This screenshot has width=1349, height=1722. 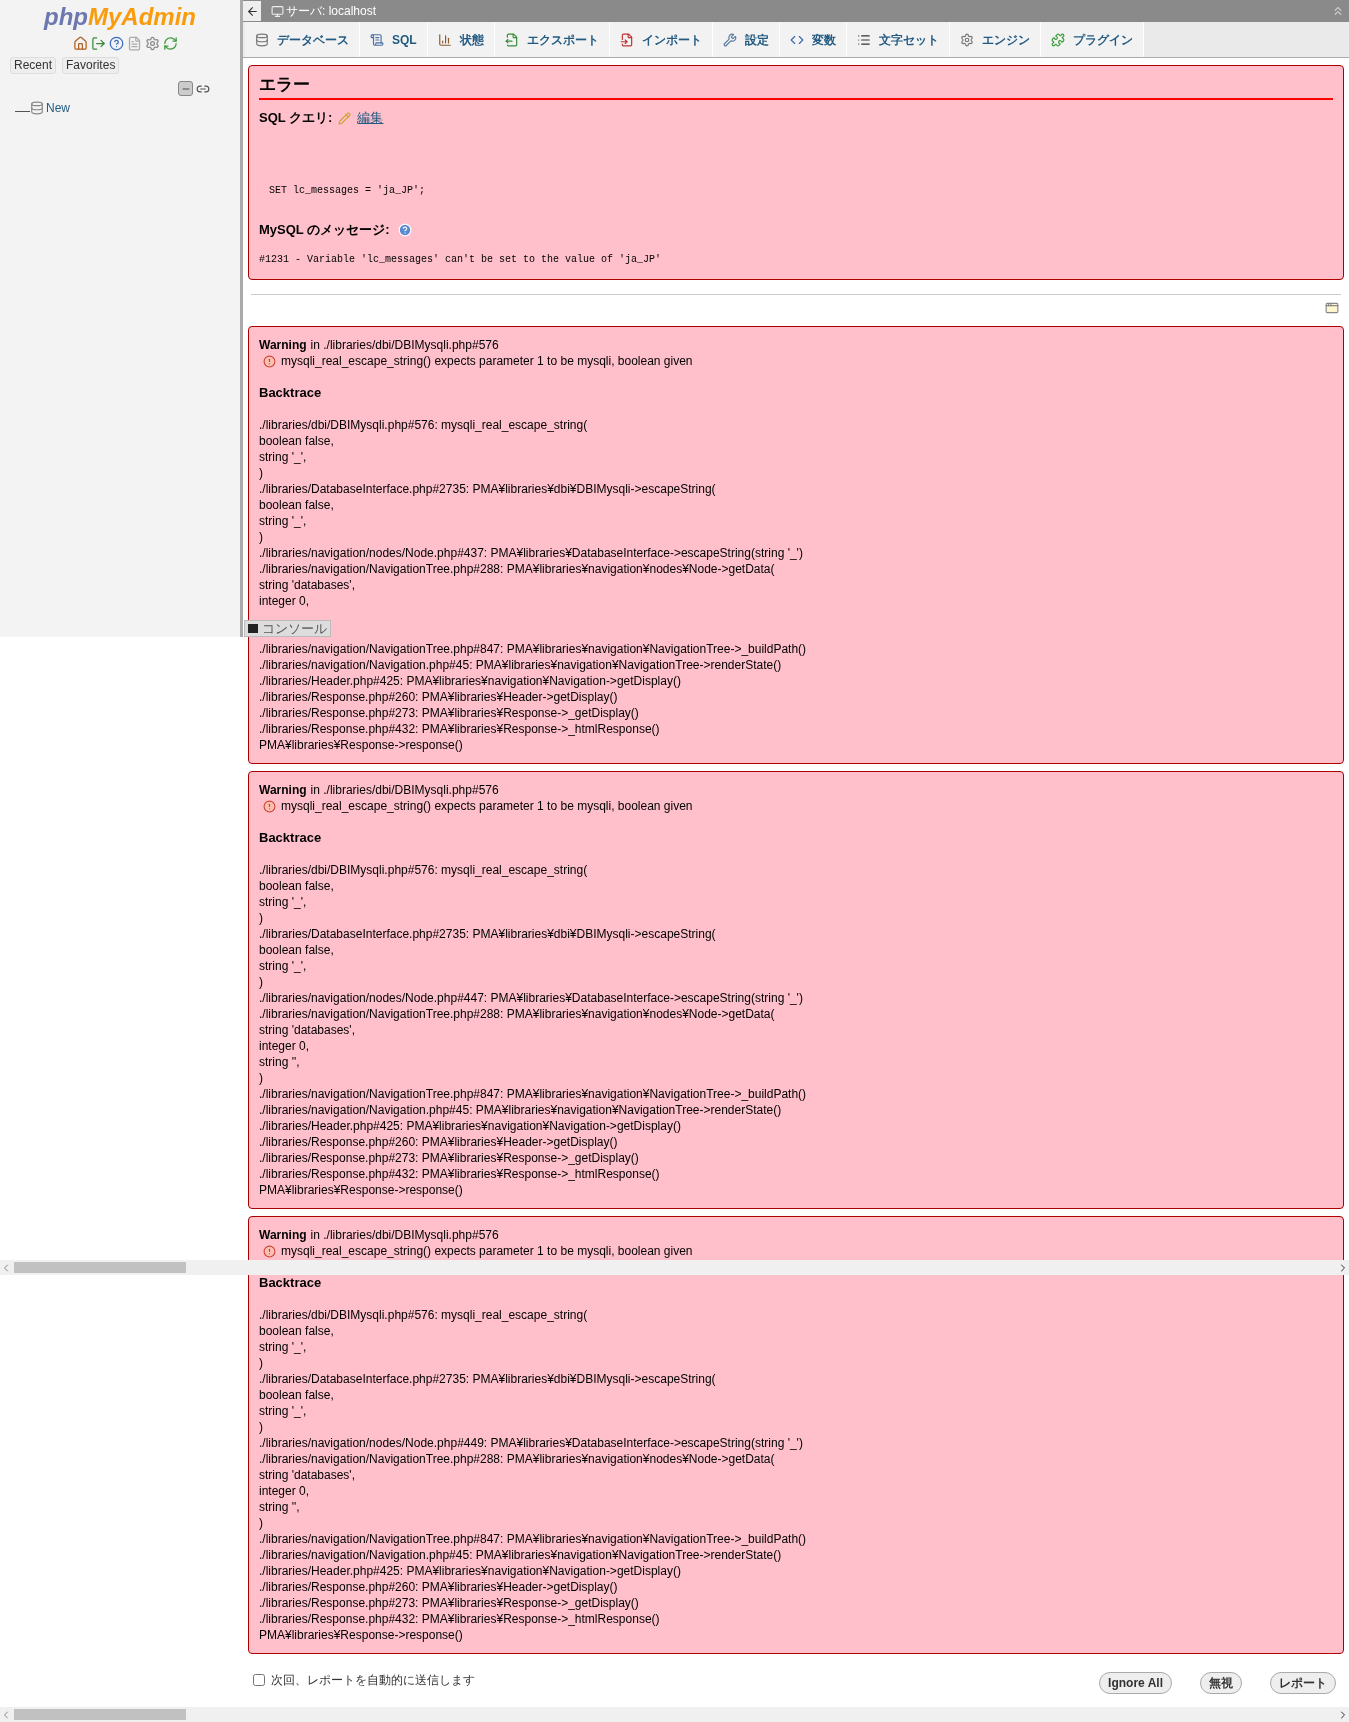 I want to click on menu-tab: エクスポート, so click(x=552, y=39).